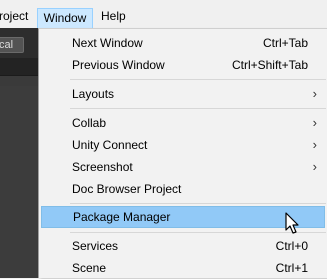  I want to click on menu-item-label: Package Manager, so click(122, 217).